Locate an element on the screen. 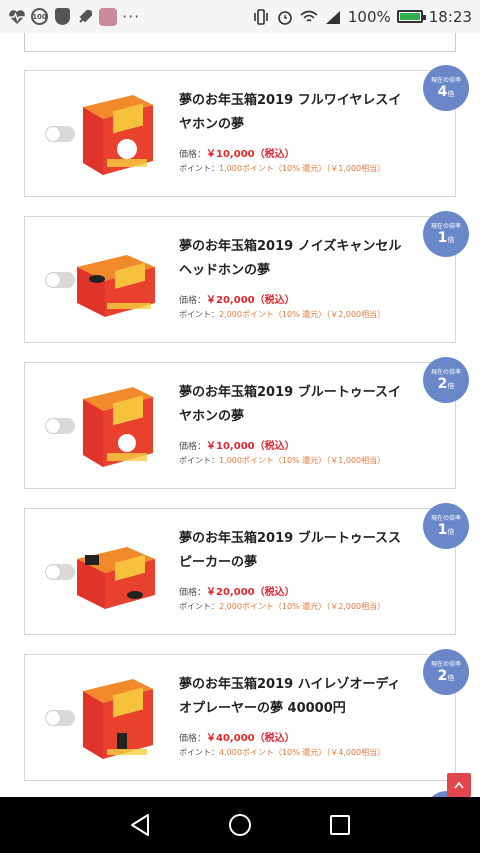  product-title: 夢のお年玉箱2019 ハイレゾオーディオプレーヤーの夢 40000円 is located at coordinates (295, 697).